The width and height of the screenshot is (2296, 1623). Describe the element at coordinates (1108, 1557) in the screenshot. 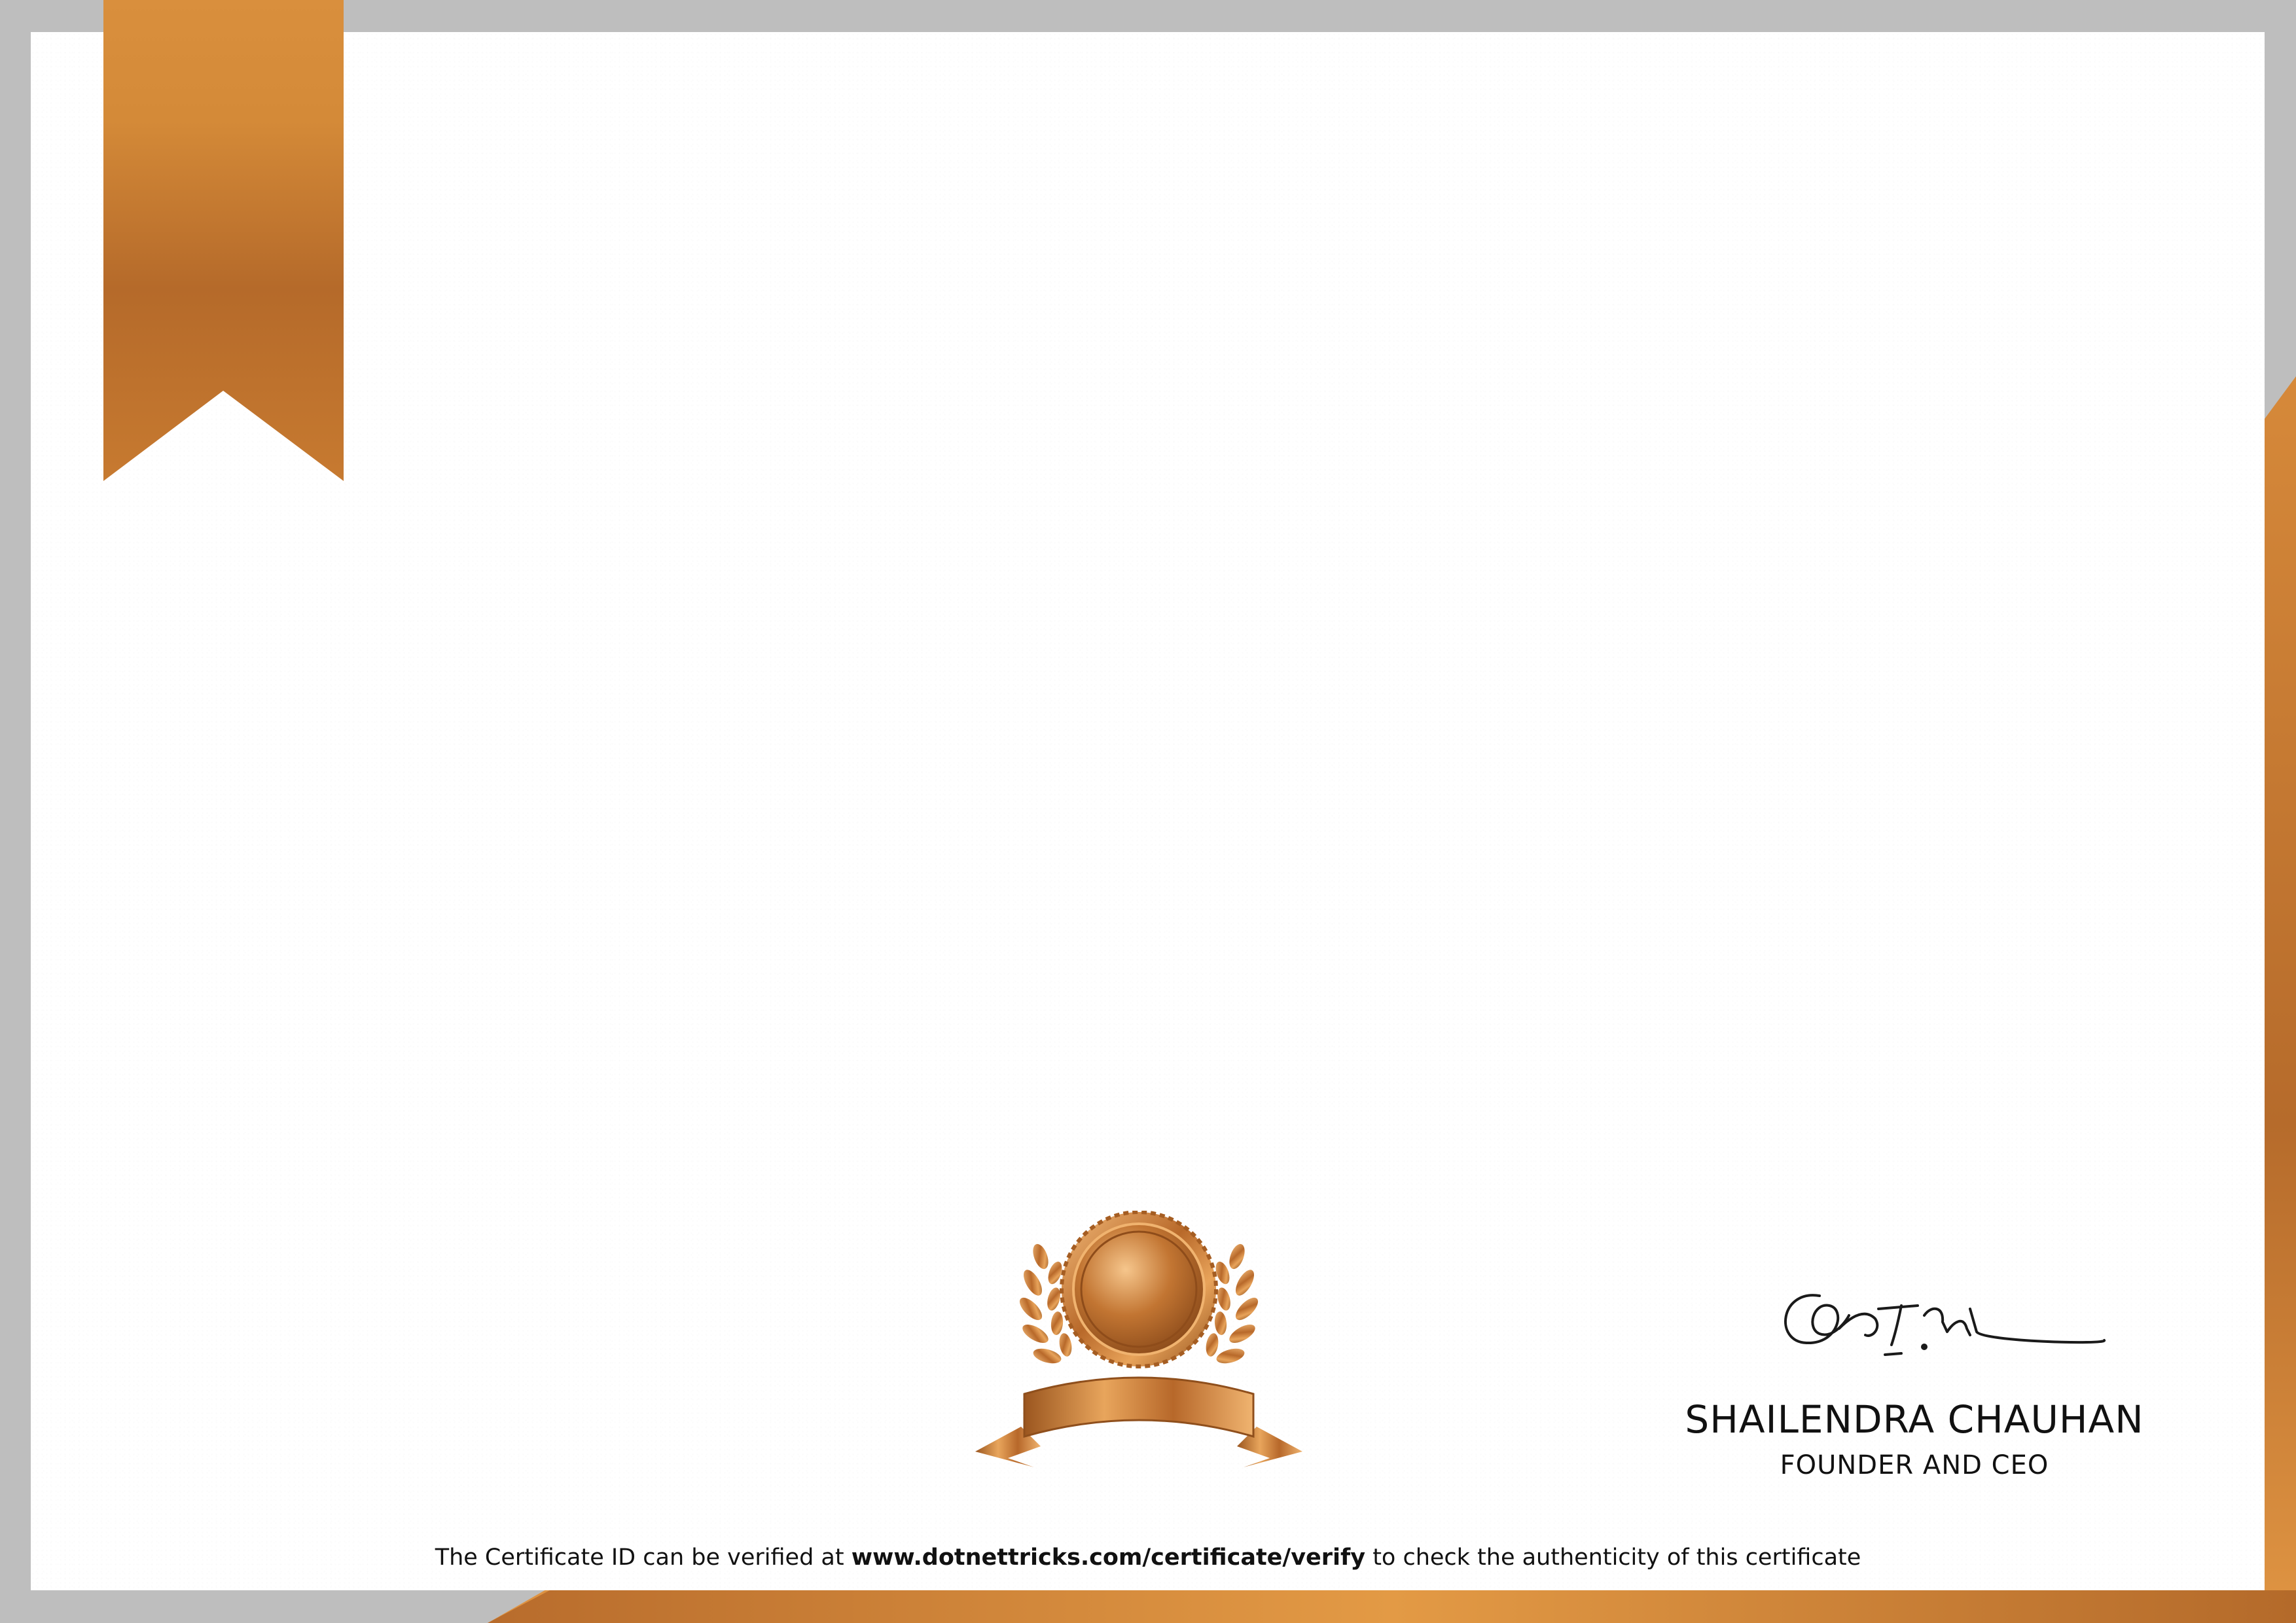

I see `verification-url: www.dotnettricks.com/certificate/verify` at that location.